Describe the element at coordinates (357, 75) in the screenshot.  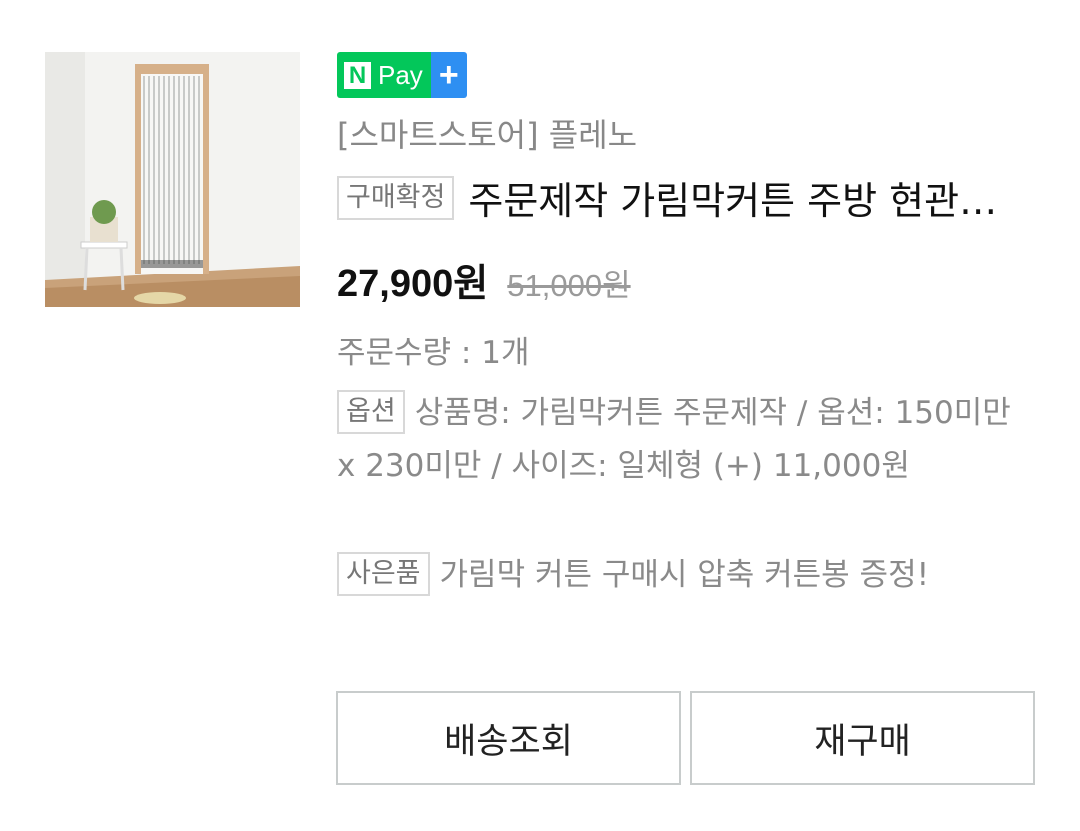
I see `naver-n-icon: N` at that location.